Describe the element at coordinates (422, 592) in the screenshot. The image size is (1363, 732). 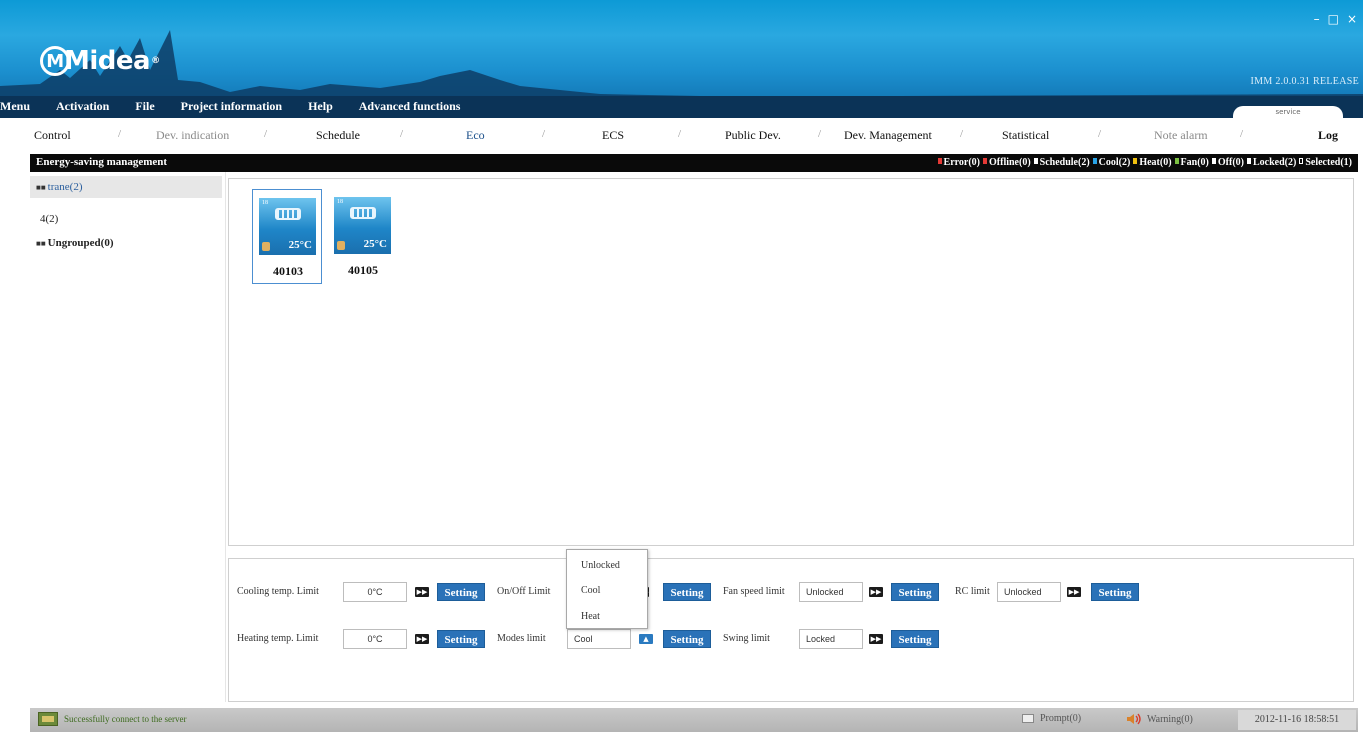
I see `cooling-limit-arrow-icon: ▶▶` at that location.